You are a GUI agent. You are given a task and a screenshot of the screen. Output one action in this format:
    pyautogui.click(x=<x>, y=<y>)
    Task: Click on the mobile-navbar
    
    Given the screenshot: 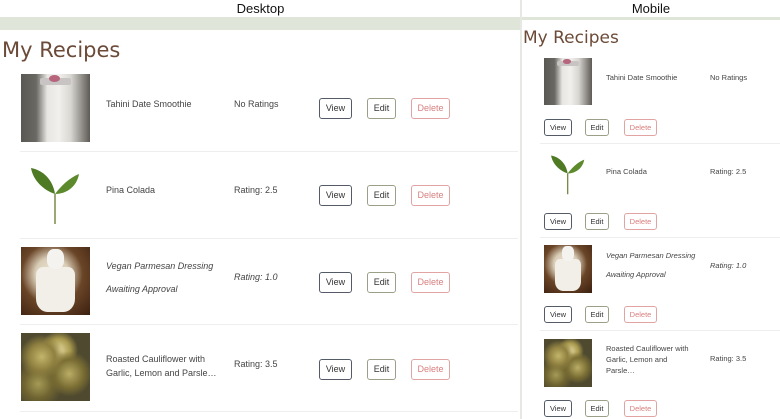 What is the action you would take?
    pyautogui.click(x=651, y=18)
    